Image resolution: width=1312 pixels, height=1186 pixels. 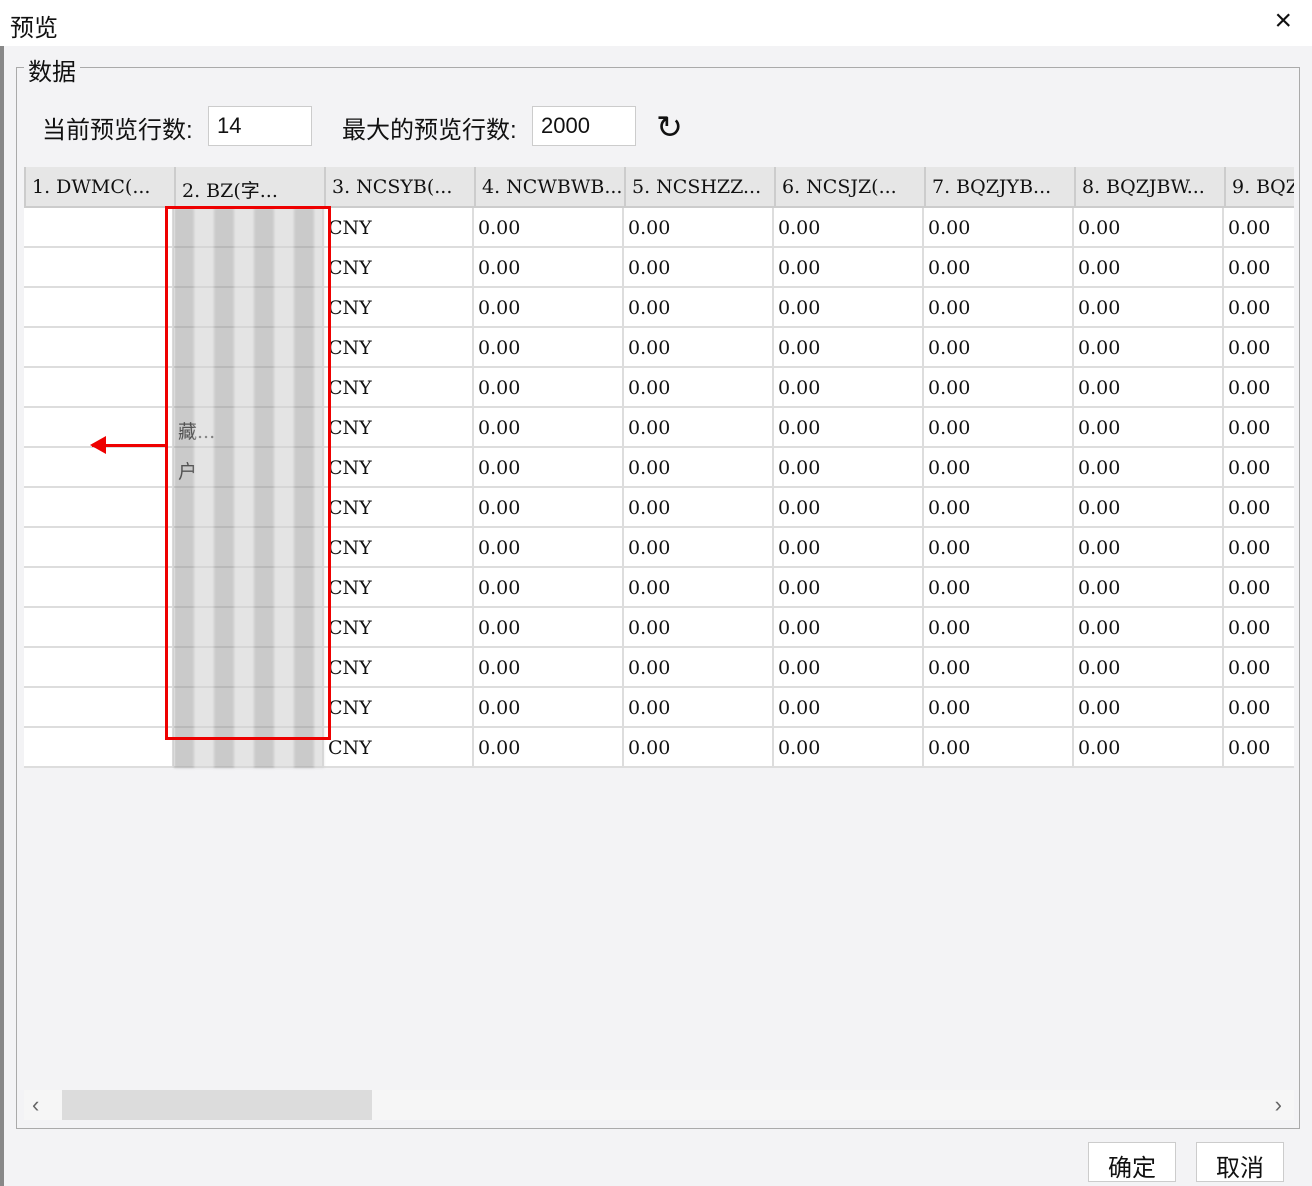 What do you see at coordinates (584, 126) in the screenshot?
I see `max-rows-input: 2000` at bounding box center [584, 126].